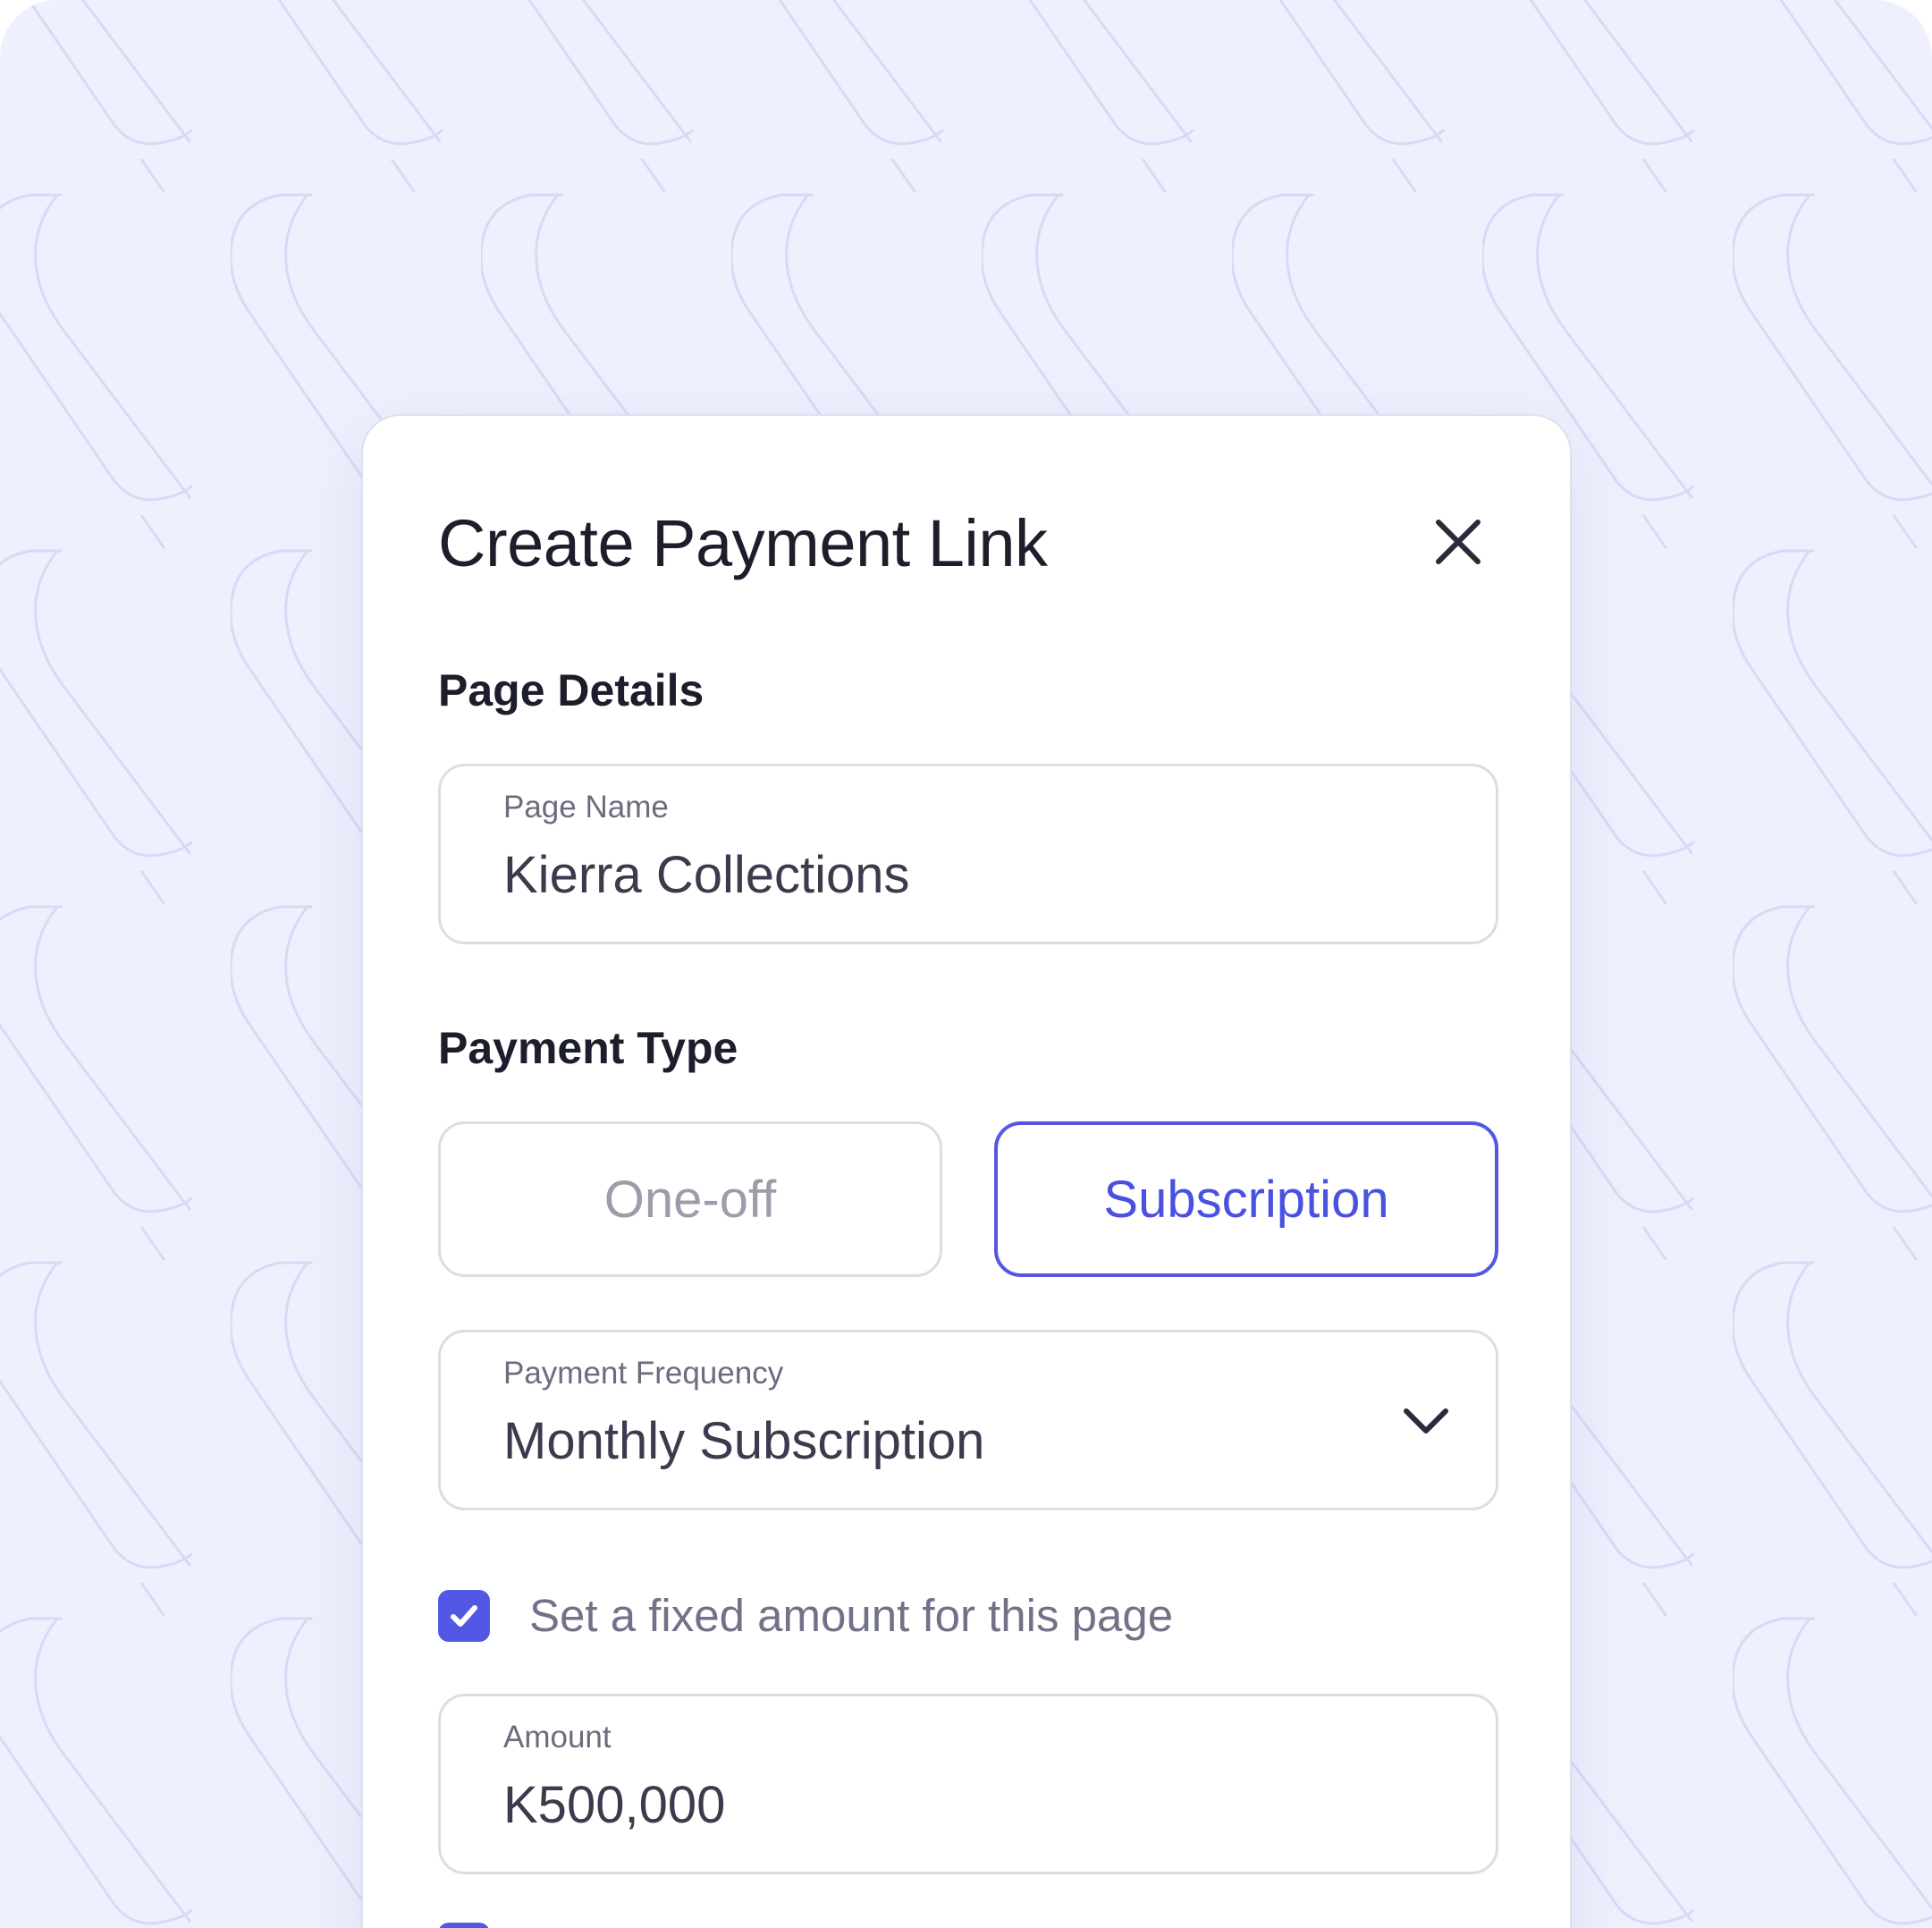 The image size is (1932, 1928). What do you see at coordinates (464, 1926) in the screenshot?
I see `second-checkbox` at bounding box center [464, 1926].